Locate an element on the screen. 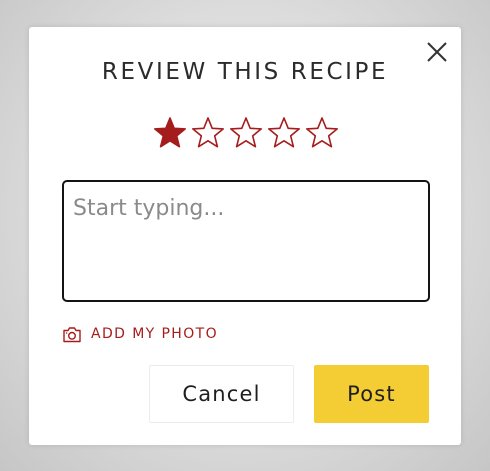 Image resolution: width=490 pixels, height=471 pixels. add-photo-link: ADD MY PHOTO is located at coordinates (140, 334).